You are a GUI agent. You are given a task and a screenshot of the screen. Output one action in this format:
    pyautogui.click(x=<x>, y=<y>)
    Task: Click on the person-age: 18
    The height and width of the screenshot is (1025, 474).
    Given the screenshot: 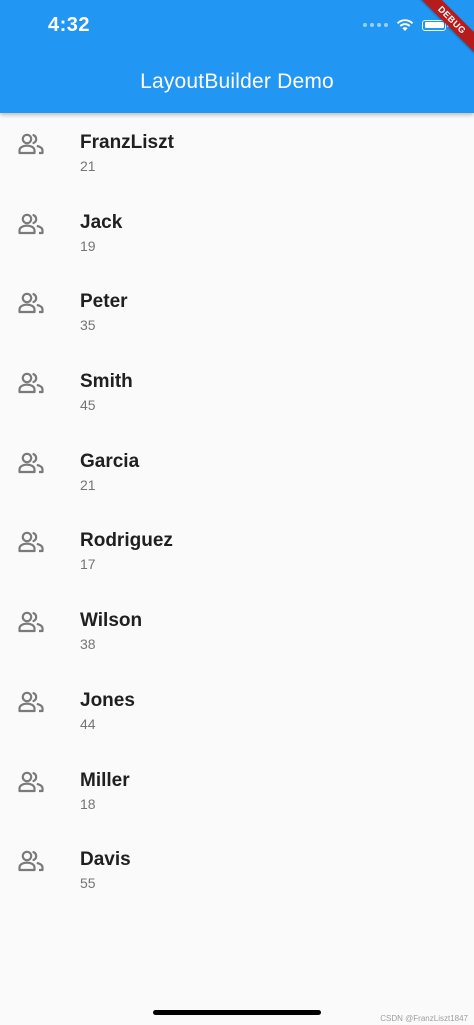 What is the action you would take?
    pyautogui.click(x=88, y=803)
    